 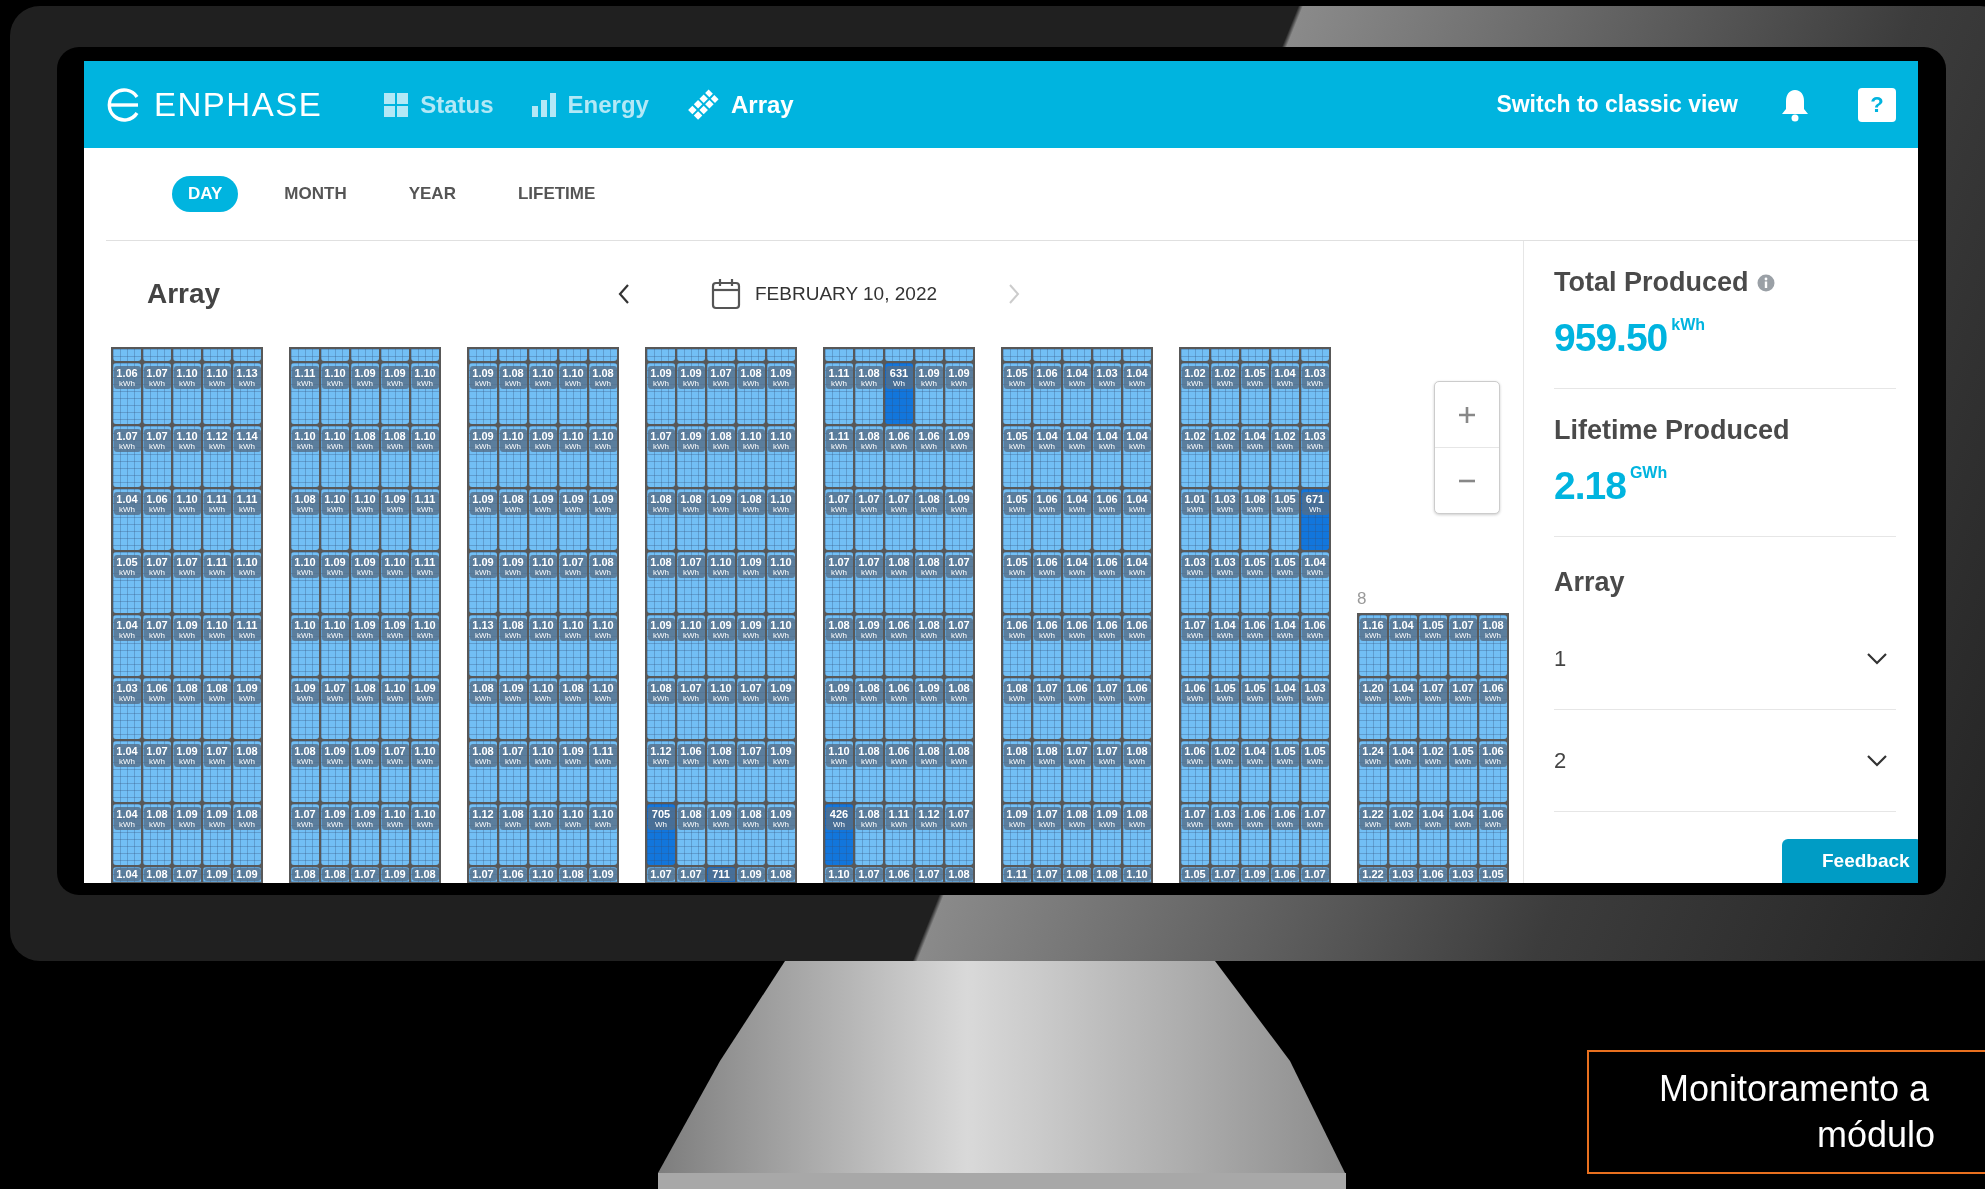 I want to click on solar-panel: 631 Wh, so click(x=899, y=393).